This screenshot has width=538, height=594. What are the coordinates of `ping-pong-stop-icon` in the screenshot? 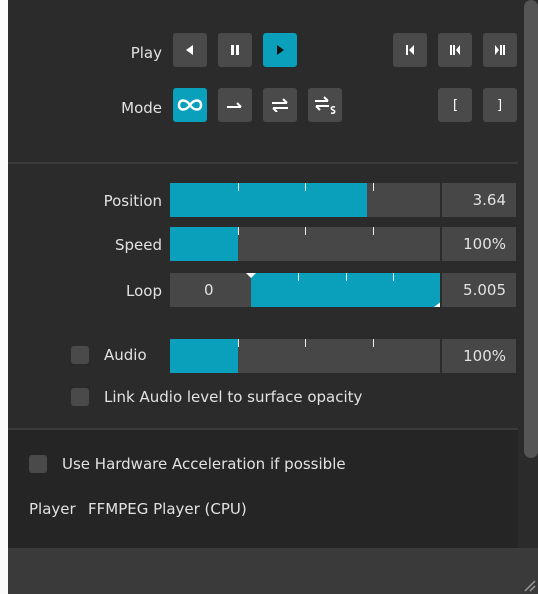 It's located at (325, 105).